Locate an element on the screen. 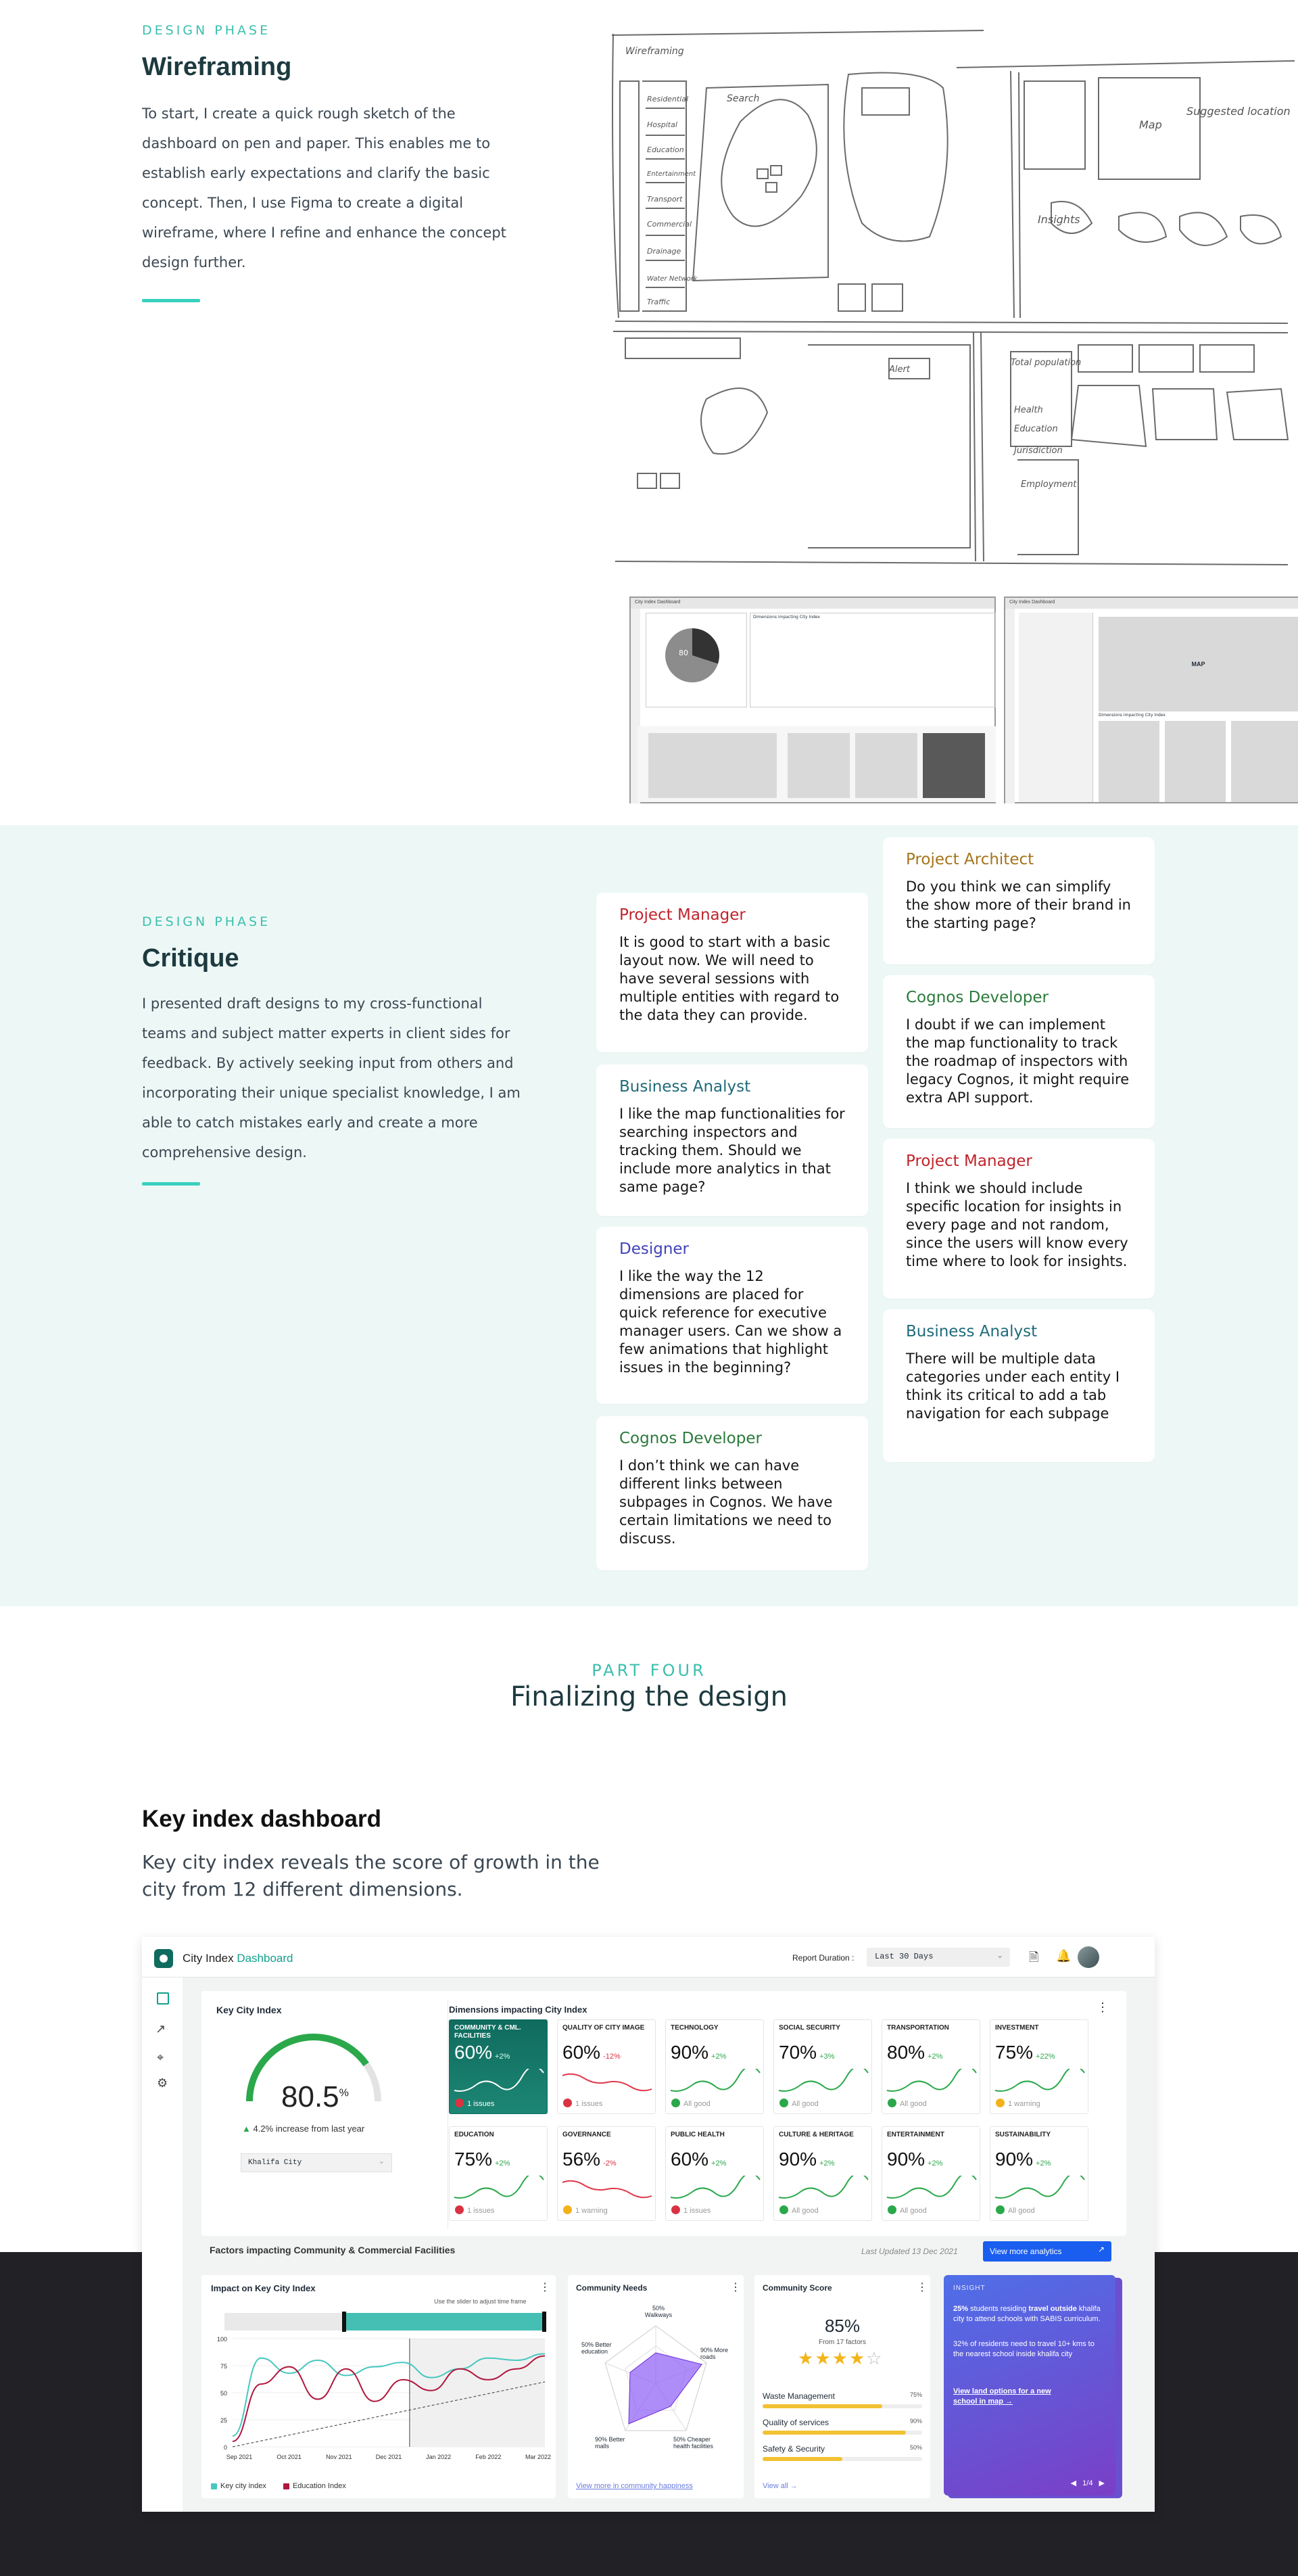 Image resolution: width=1298 pixels, height=2576 pixels. x-tick-label: Feb 2022 is located at coordinates (488, 2457).